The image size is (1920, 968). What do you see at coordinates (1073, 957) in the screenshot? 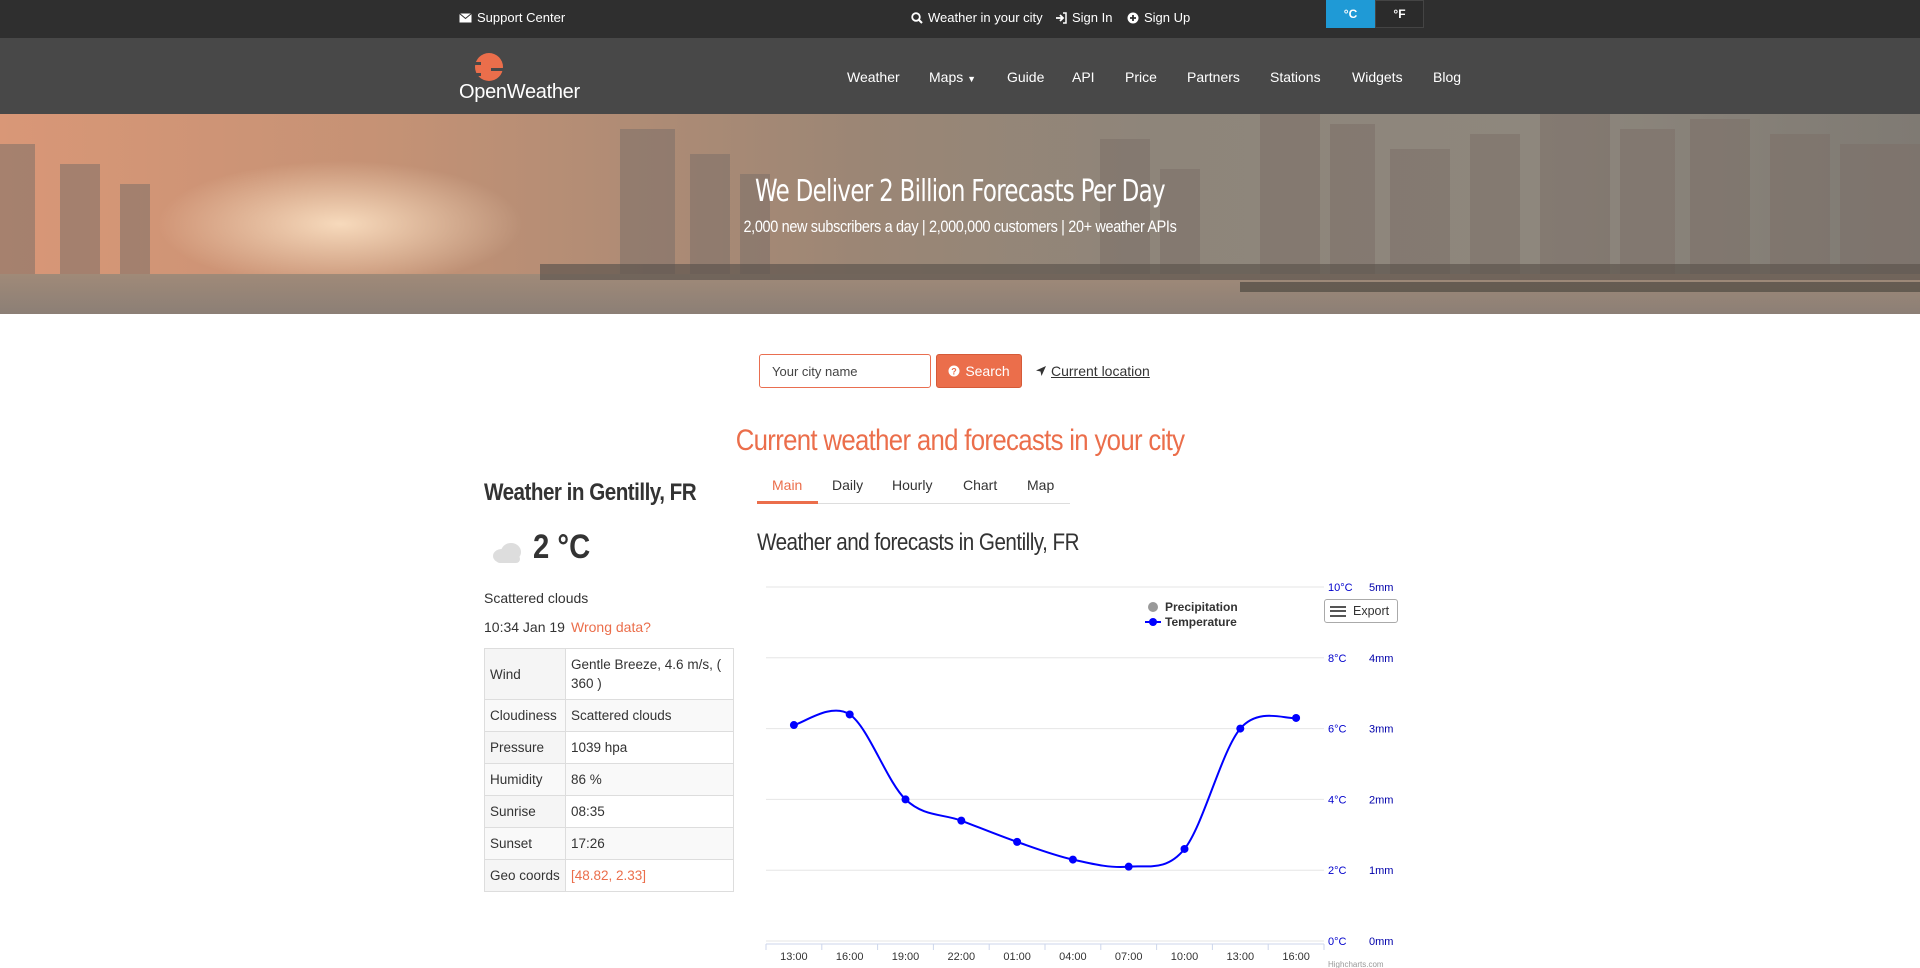
I see `x-tick-label: 04:00` at bounding box center [1073, 957].